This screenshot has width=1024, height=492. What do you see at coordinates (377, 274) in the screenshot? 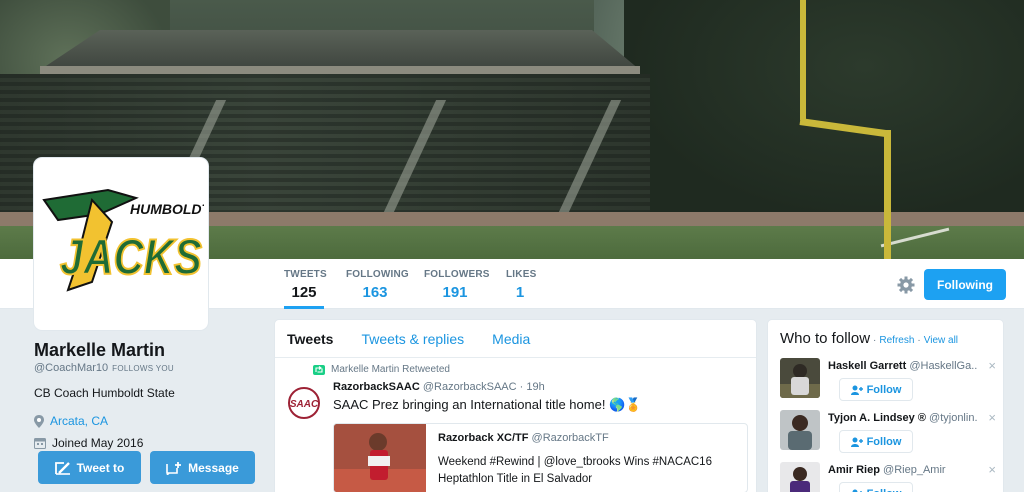
I see `stat-label: FOLLOWING` at bounding box center [377, 274].